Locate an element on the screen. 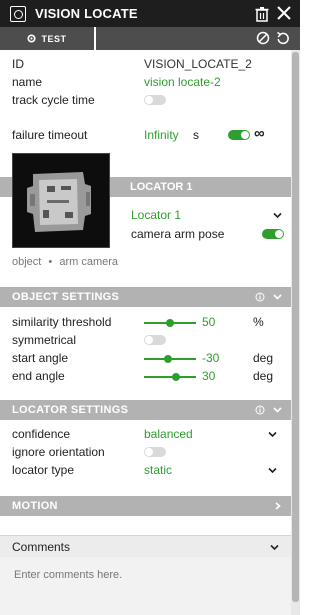 The image size is (320, 615). metal-part-image is located at coordinates (61, 200).